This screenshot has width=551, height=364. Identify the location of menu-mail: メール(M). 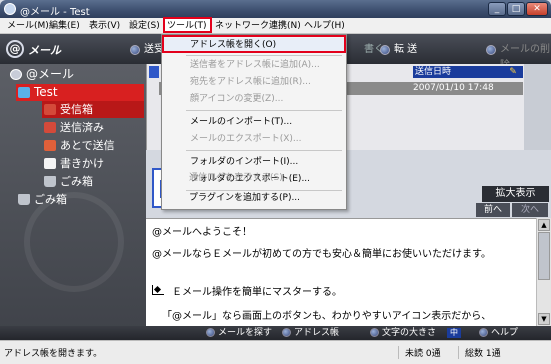
(28, 26).